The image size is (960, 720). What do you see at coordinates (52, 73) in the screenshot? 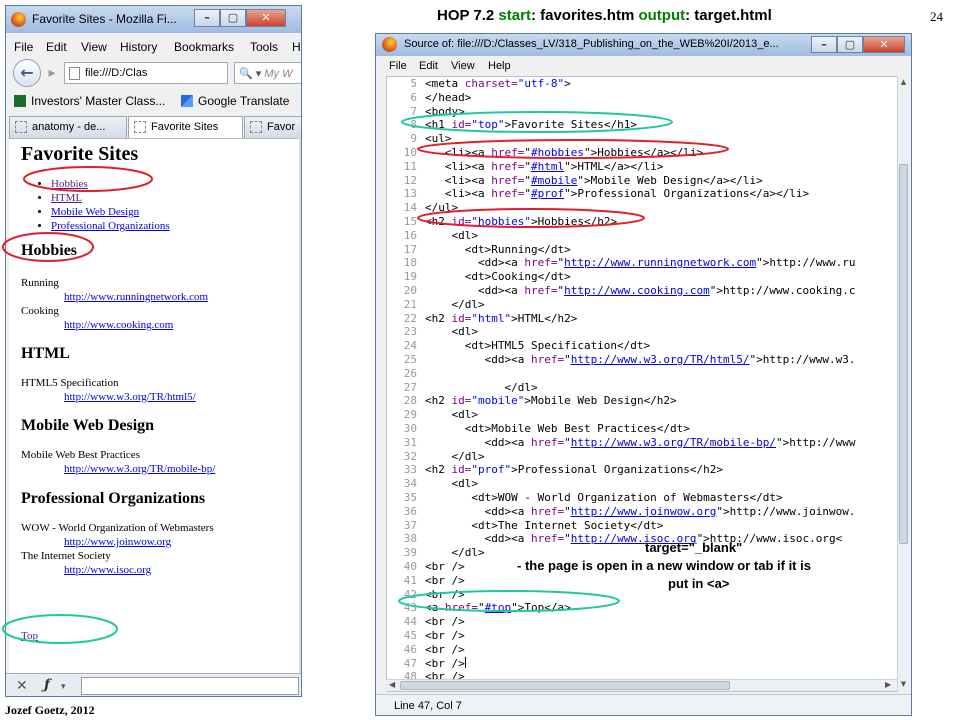
I see `forward-arrow-icon: ▸` at bounding box center [52, 73].